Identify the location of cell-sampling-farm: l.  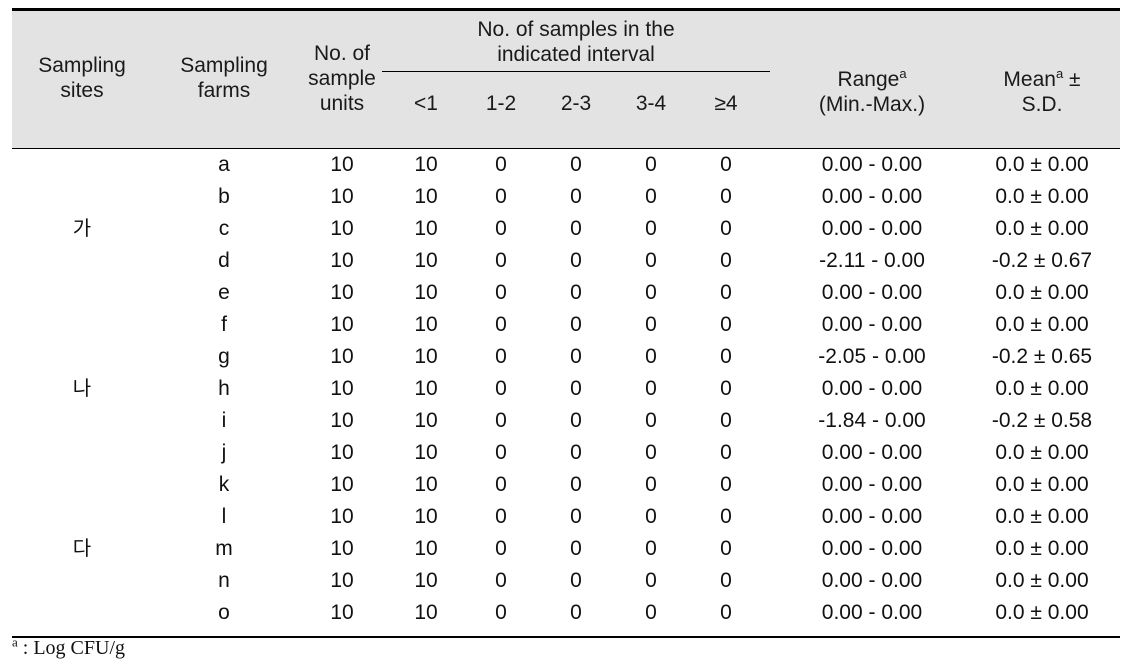
(224, 516).